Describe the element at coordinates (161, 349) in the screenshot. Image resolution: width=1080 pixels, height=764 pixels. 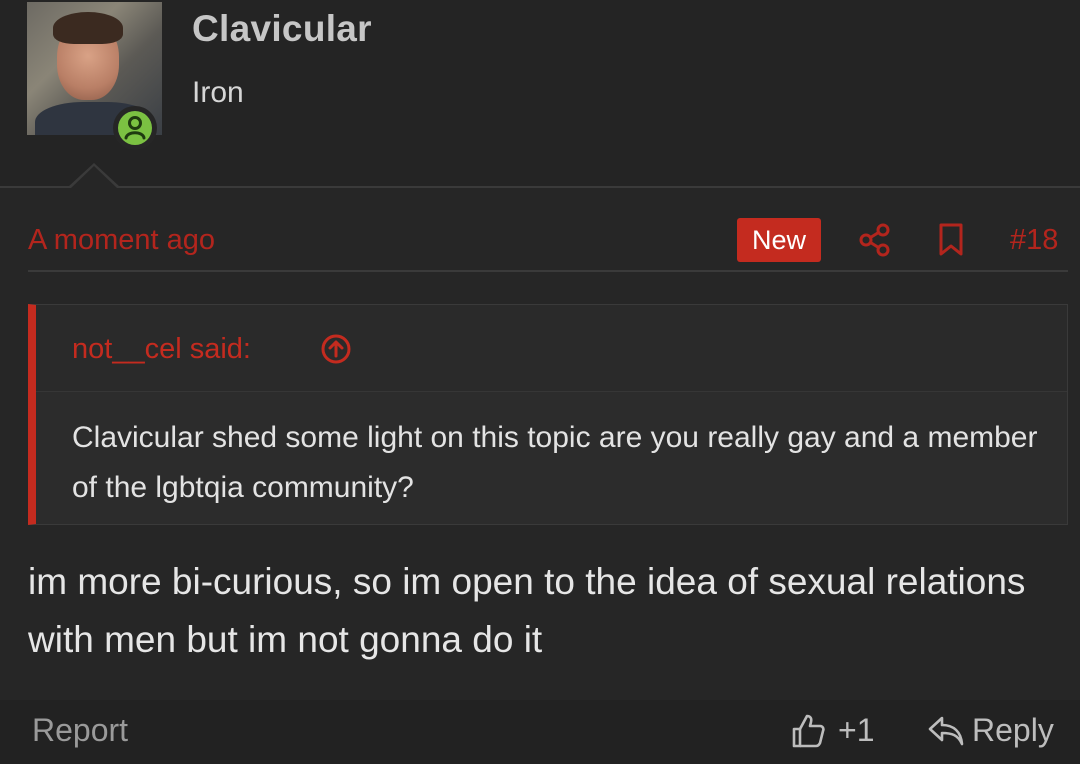
I see `quote-author-link: not__cel said:` at that location.